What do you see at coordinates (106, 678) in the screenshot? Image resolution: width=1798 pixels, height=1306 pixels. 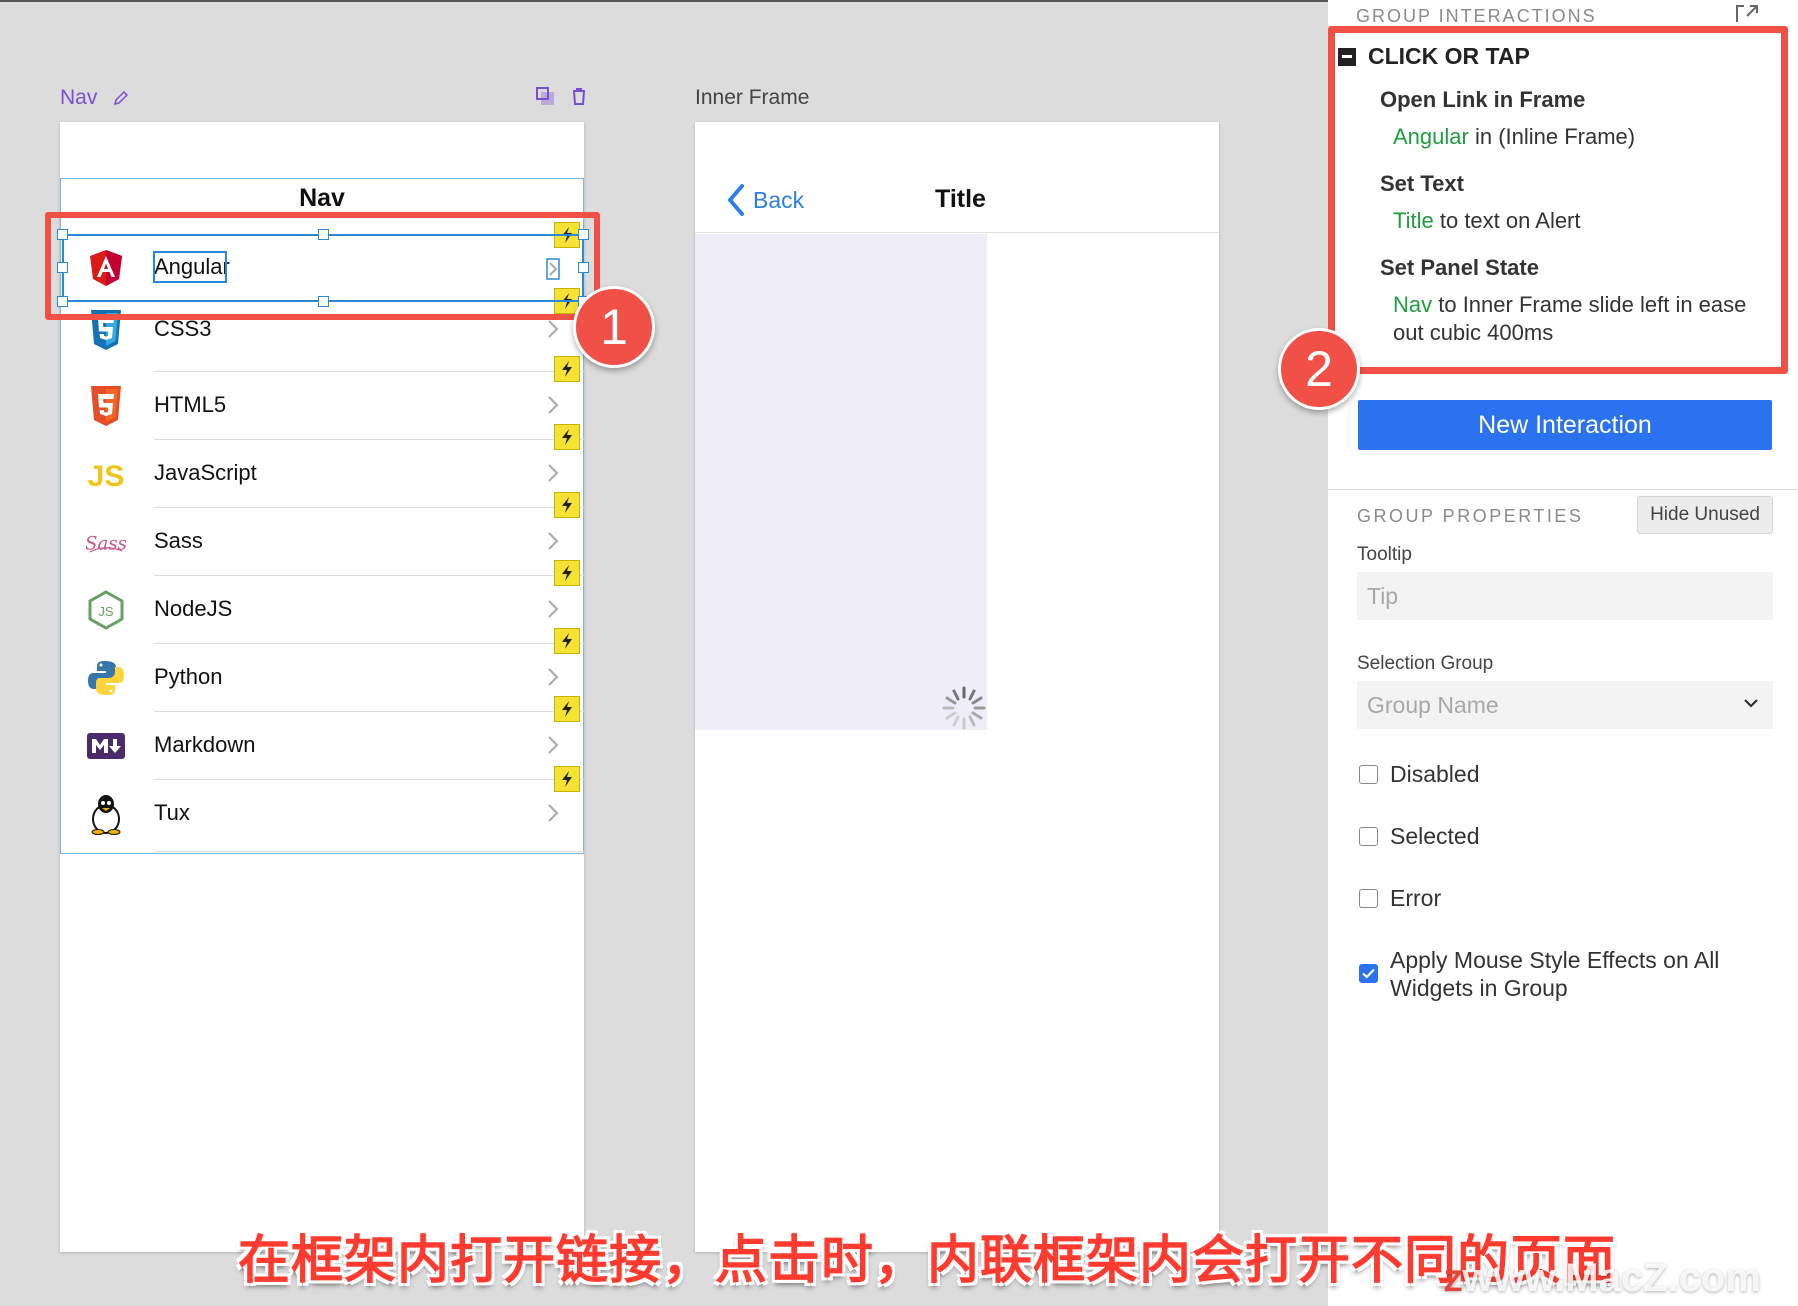 I see `python-icon` at bounding box center [106, 678].